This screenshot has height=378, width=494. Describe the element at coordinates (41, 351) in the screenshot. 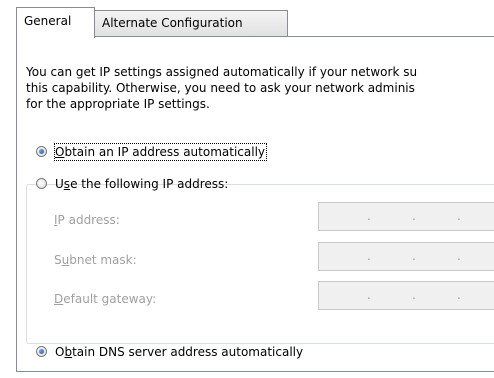

I see `obtain-dns-automatically-radio` at that location.